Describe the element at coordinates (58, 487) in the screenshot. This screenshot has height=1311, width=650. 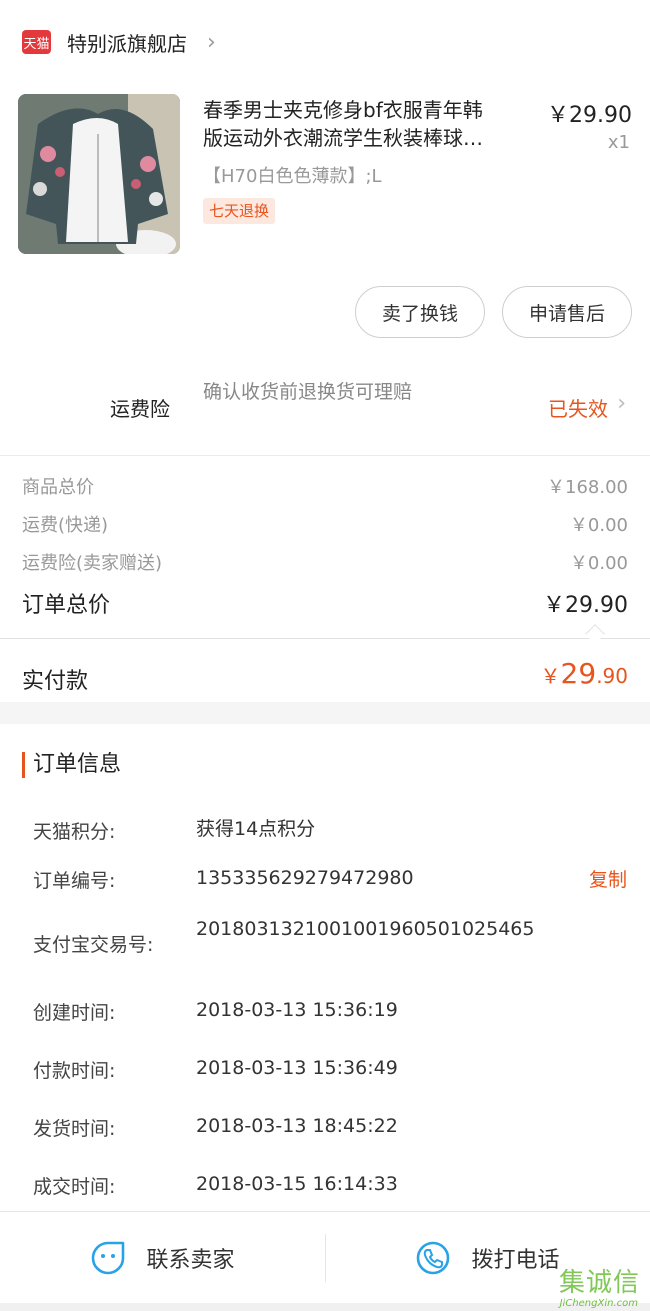
I see `goods-total-label: 商品总价` at that location.